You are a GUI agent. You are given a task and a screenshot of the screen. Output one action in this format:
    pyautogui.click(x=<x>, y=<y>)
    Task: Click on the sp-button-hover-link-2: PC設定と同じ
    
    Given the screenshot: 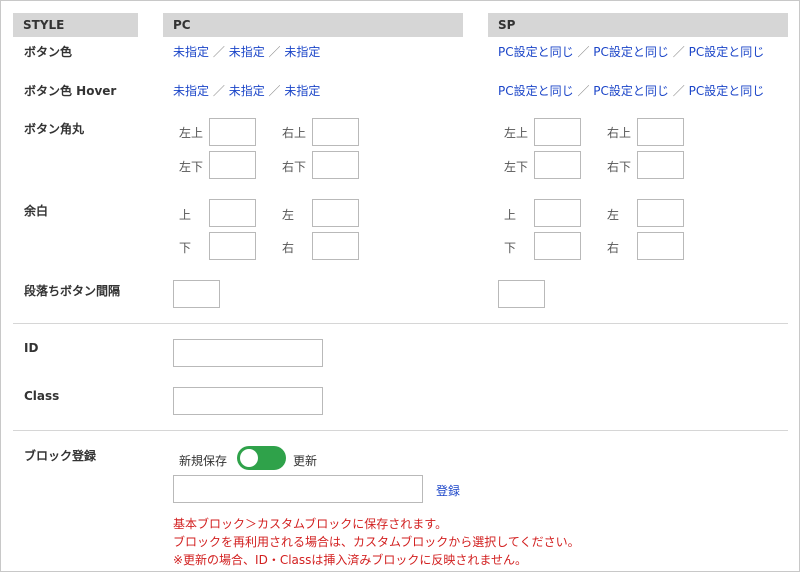 What is the action you would take?
    pyautogui.click(x=631, y=91)
    